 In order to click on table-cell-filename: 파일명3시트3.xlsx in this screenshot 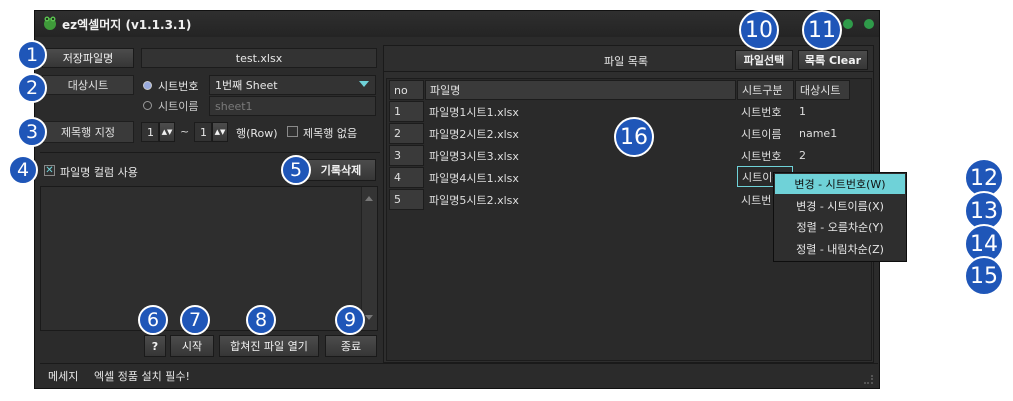, I will do `click(580, 155)`.